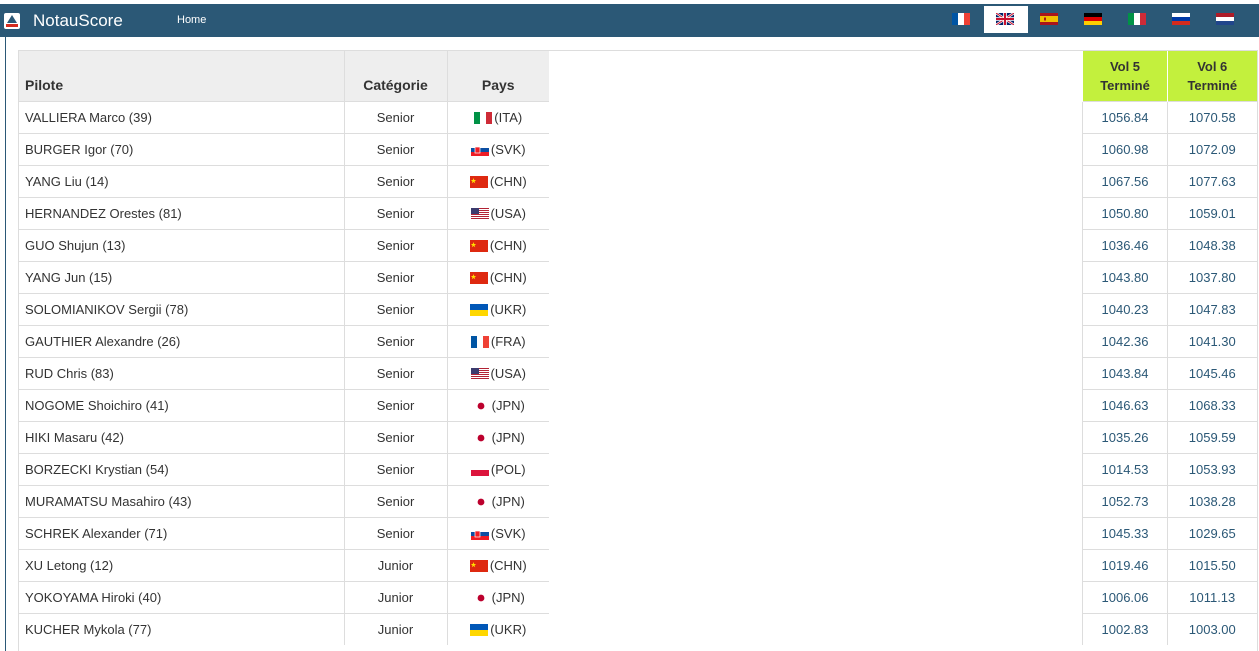  I want to click on score-vol5: 1019.46, so click(1125, 564).